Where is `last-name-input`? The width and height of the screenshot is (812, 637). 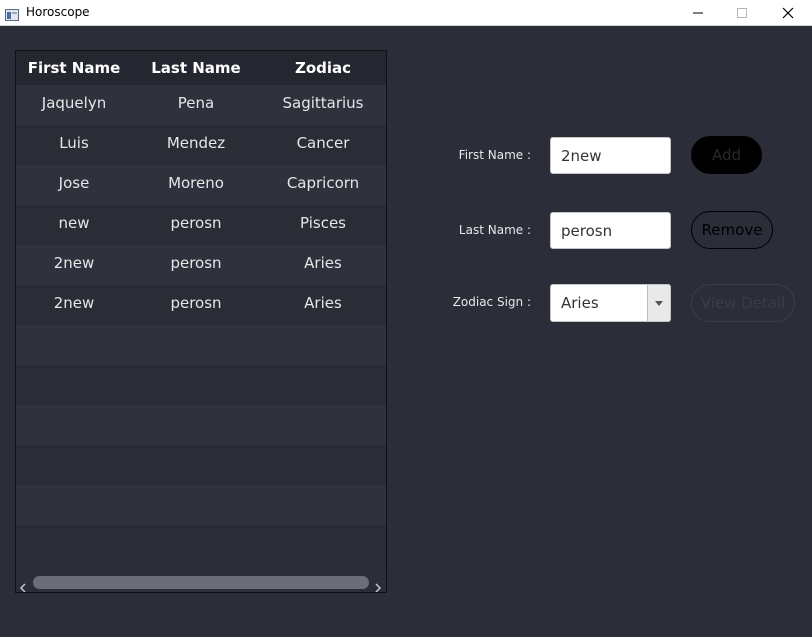
last-name-input is located at coordinates (610, 230).